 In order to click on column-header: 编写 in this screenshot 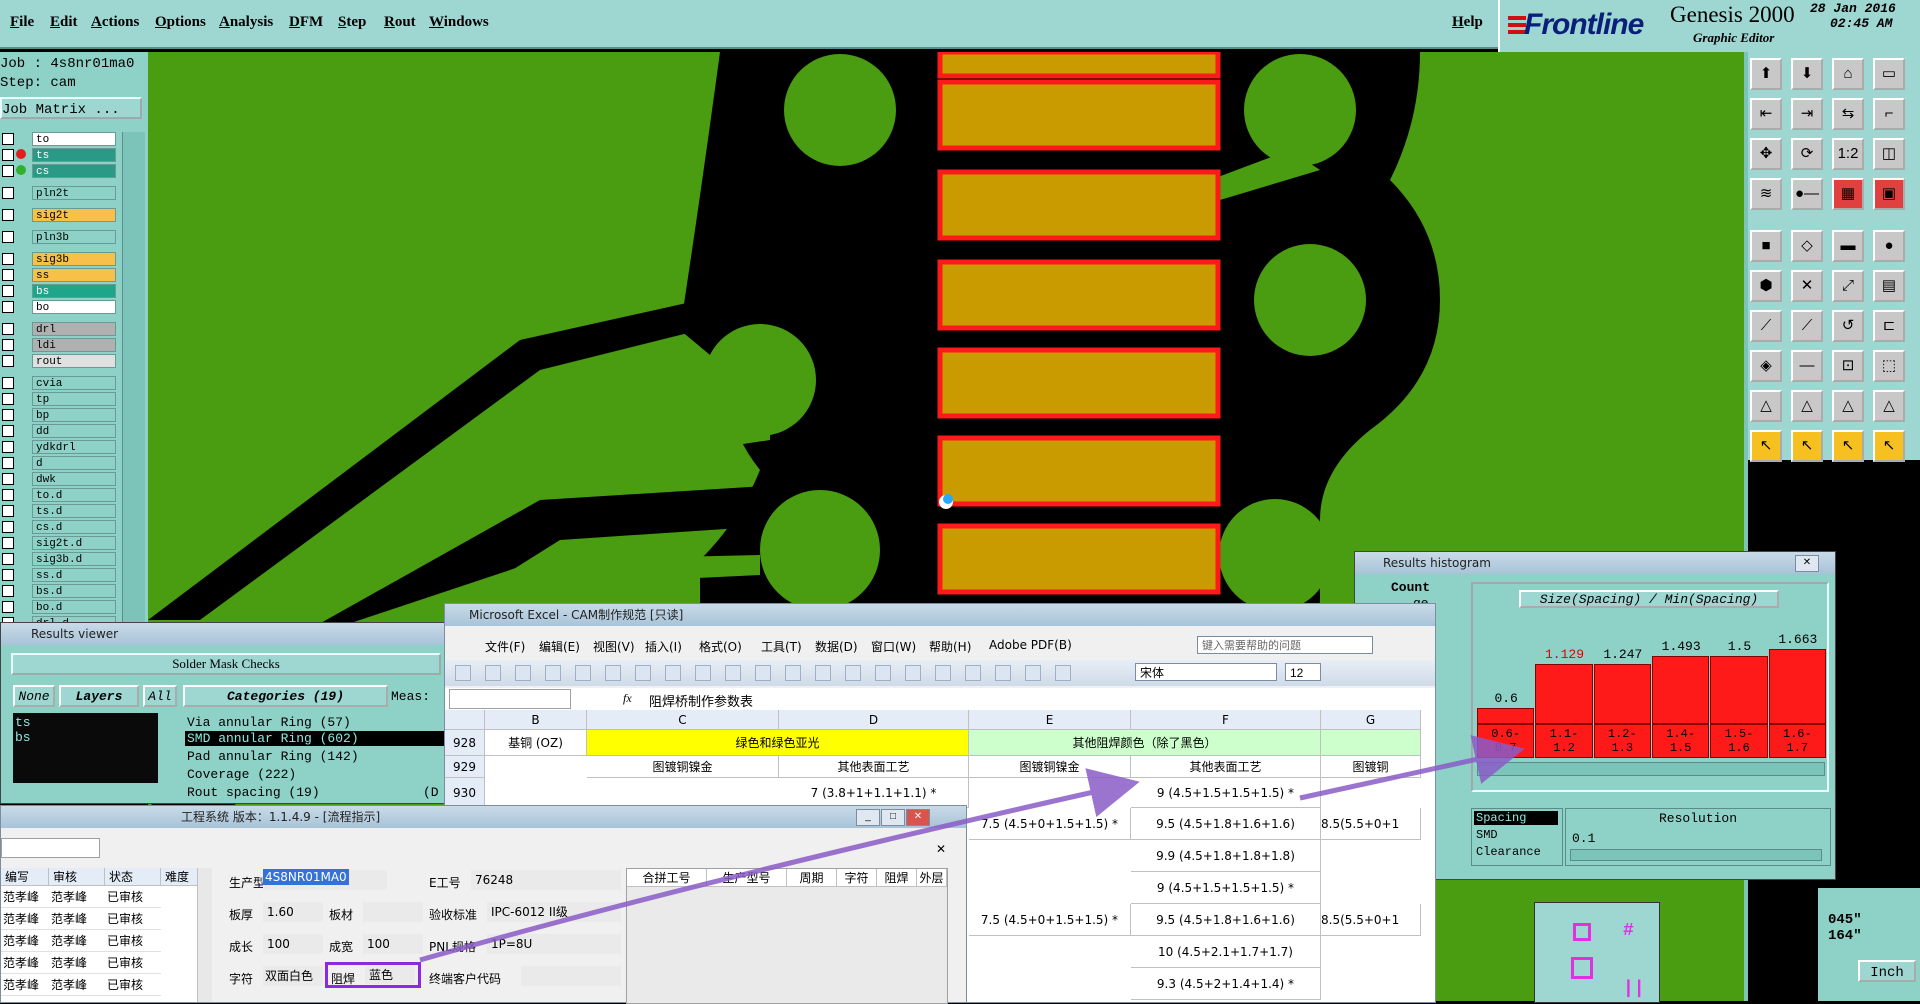, I will do `click(25, 877)`.